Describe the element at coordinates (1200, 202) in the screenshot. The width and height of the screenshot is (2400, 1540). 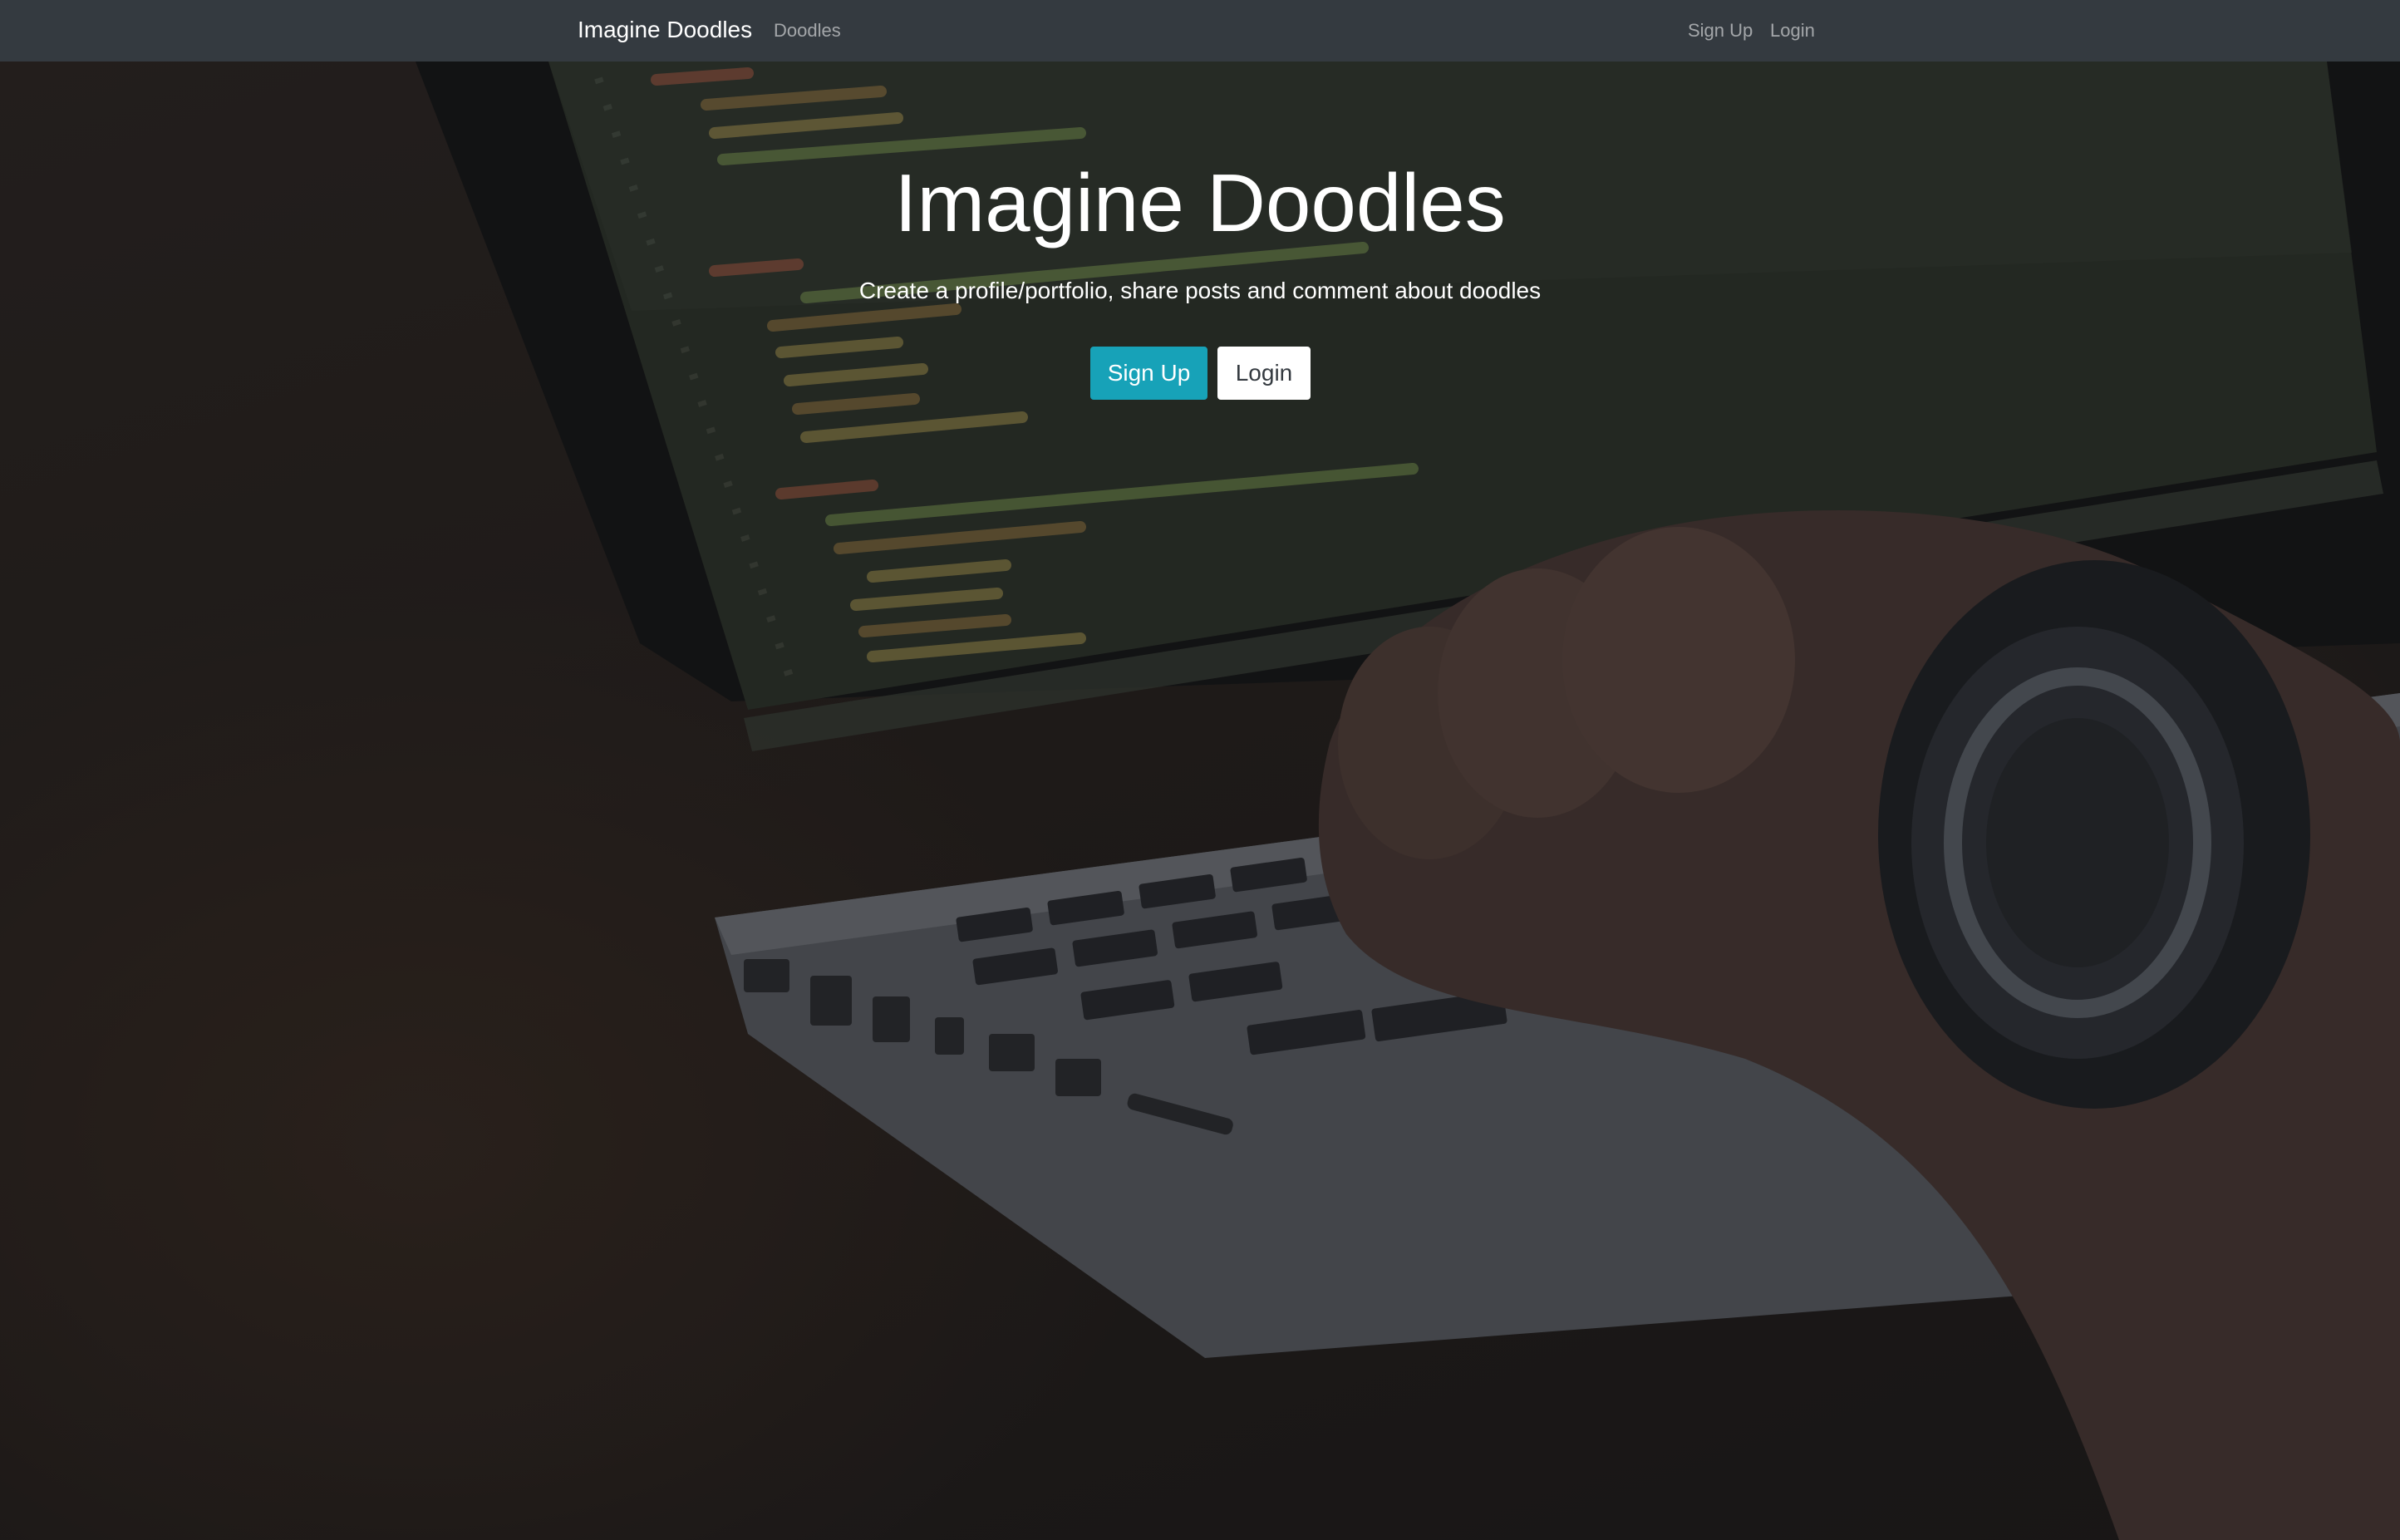
I see `hero-title: Imagine Doodles` at that location.